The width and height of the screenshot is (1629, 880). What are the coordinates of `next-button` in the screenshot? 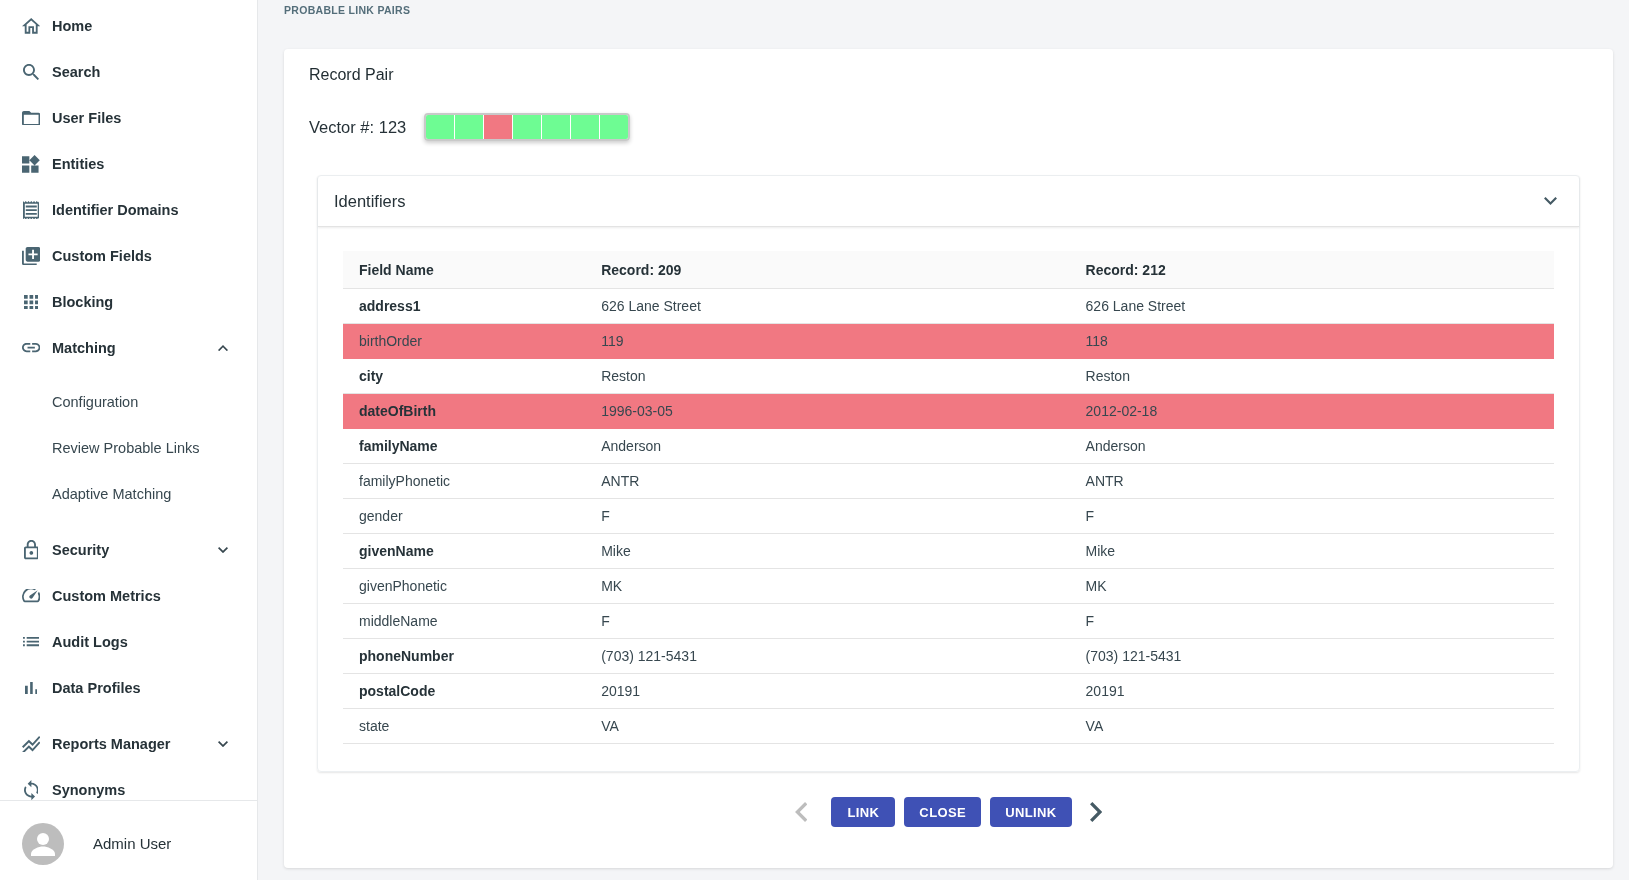 It's located at (1096, 812).